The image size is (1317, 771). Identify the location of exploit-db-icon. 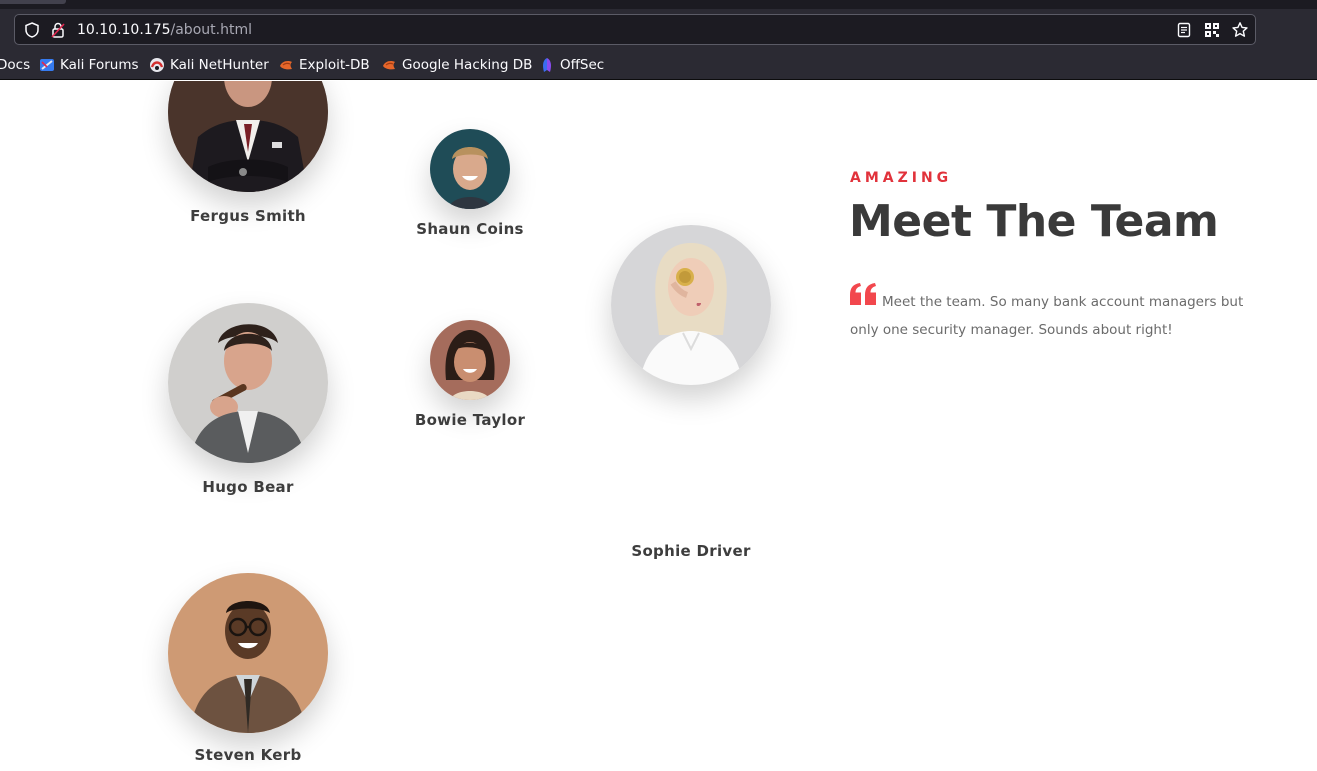
(286, 65).